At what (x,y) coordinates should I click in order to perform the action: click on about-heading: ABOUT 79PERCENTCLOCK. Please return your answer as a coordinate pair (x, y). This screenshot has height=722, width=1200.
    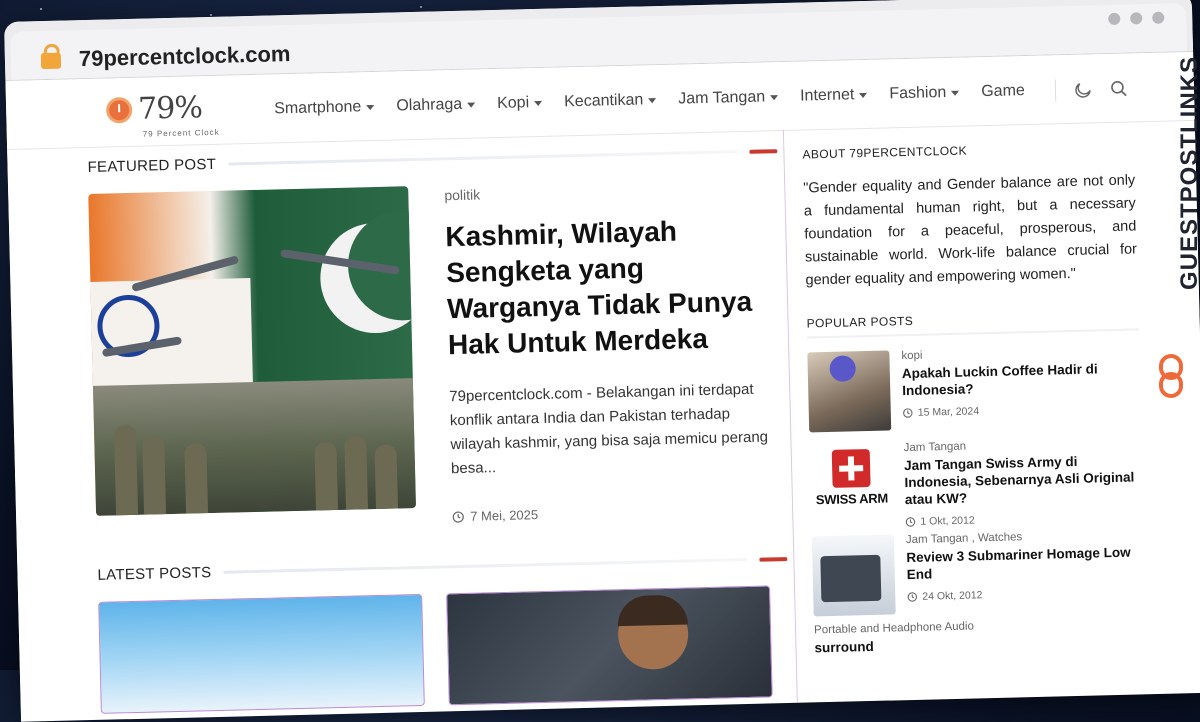
    Looking at the image, I should click on (885, 152).